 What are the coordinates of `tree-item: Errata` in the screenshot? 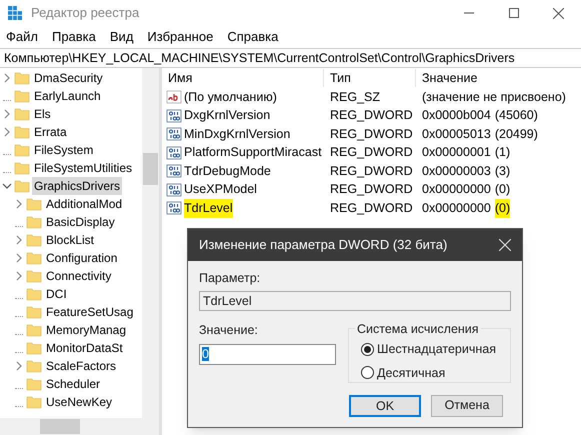 It's located at (50, 132).